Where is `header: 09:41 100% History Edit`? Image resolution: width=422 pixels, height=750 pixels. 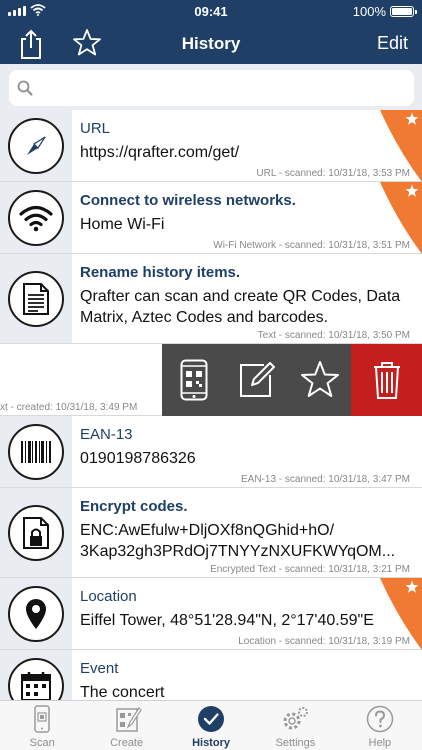
header: 09:41 100% History Edit is located at coordinates (211, 32).